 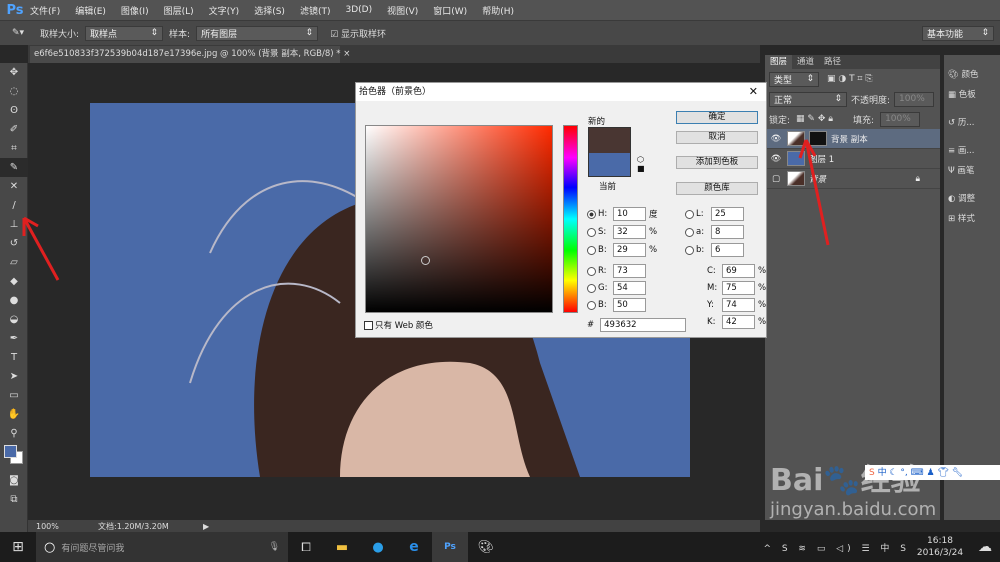 What do you see at coordinates (852, 159) in the screenshot?
I see `layer-row: 👁︎ 图层 1` at bounding box center [852, 159].